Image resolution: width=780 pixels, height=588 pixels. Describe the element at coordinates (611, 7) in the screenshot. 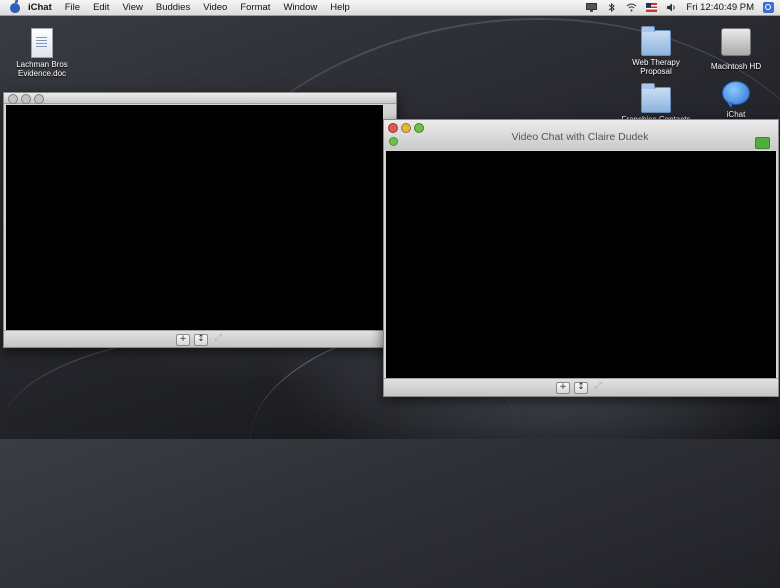

I see `bluetooth-icon` at that location.